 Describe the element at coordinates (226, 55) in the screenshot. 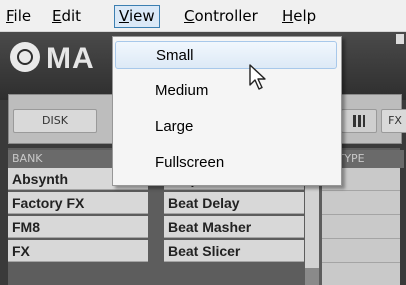

I see `menu-item-small: Small` at that location.